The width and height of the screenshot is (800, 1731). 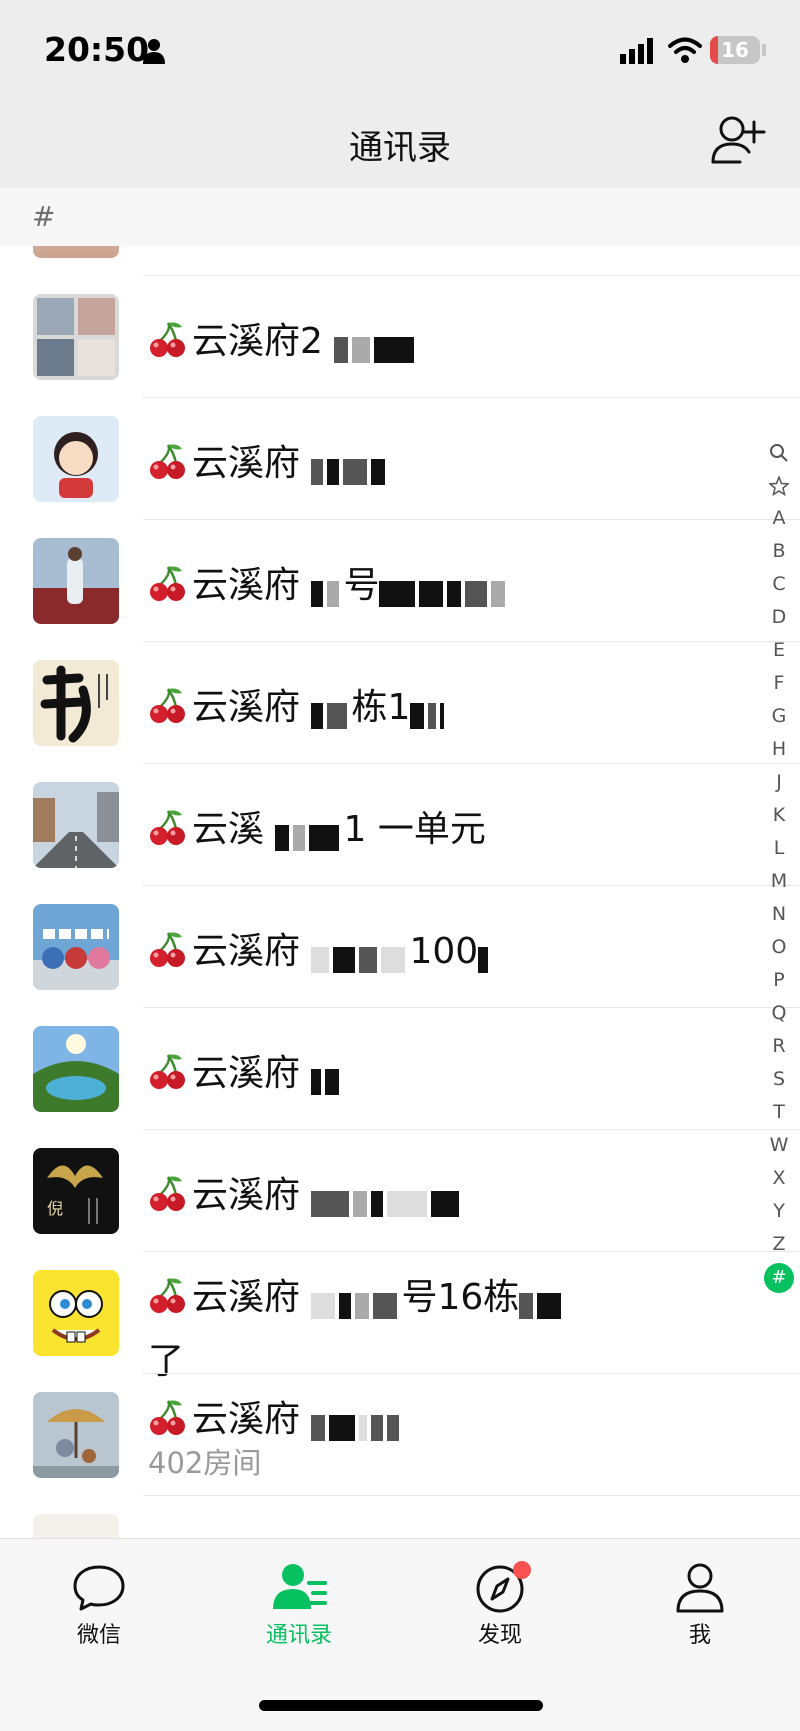 I want to click on contact-name-suffix: 号16栋, so click(x=460, y=1297).